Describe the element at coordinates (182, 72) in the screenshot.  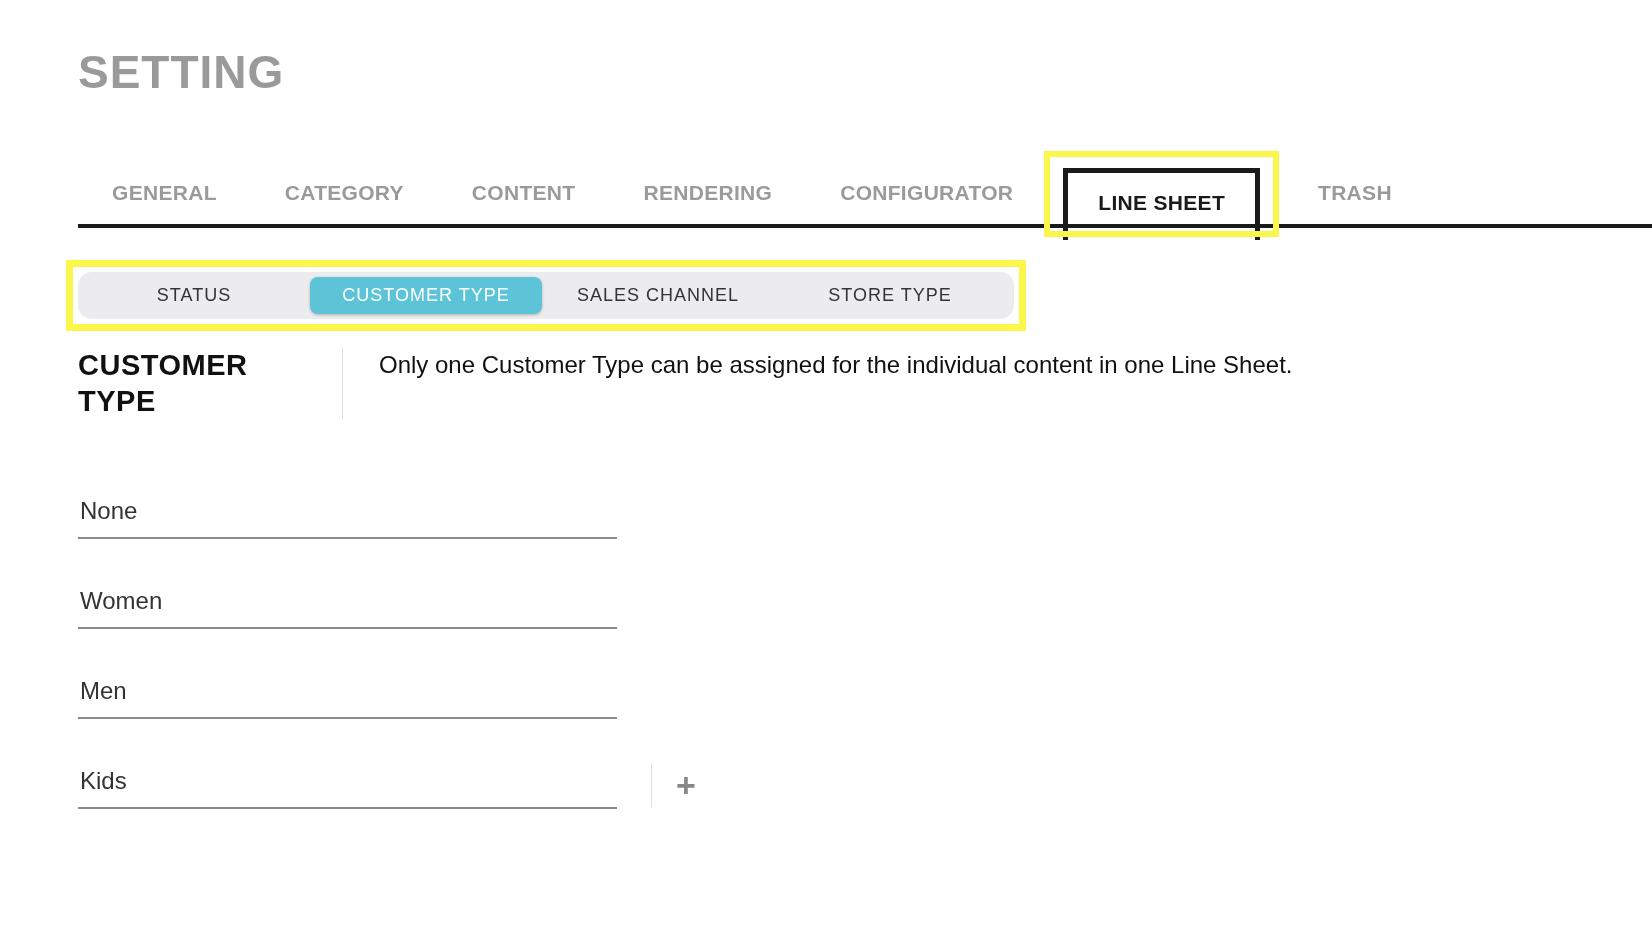
I see `page-title: SETTING` at that location.